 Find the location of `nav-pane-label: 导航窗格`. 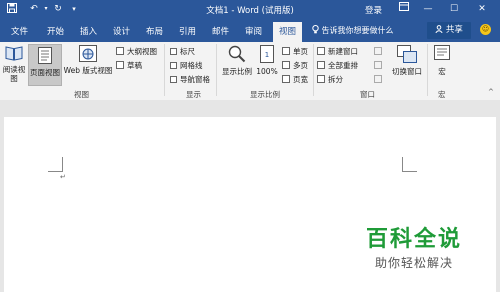

nav-pane-label: 导航窗格 is located at coordinates (195, 79).